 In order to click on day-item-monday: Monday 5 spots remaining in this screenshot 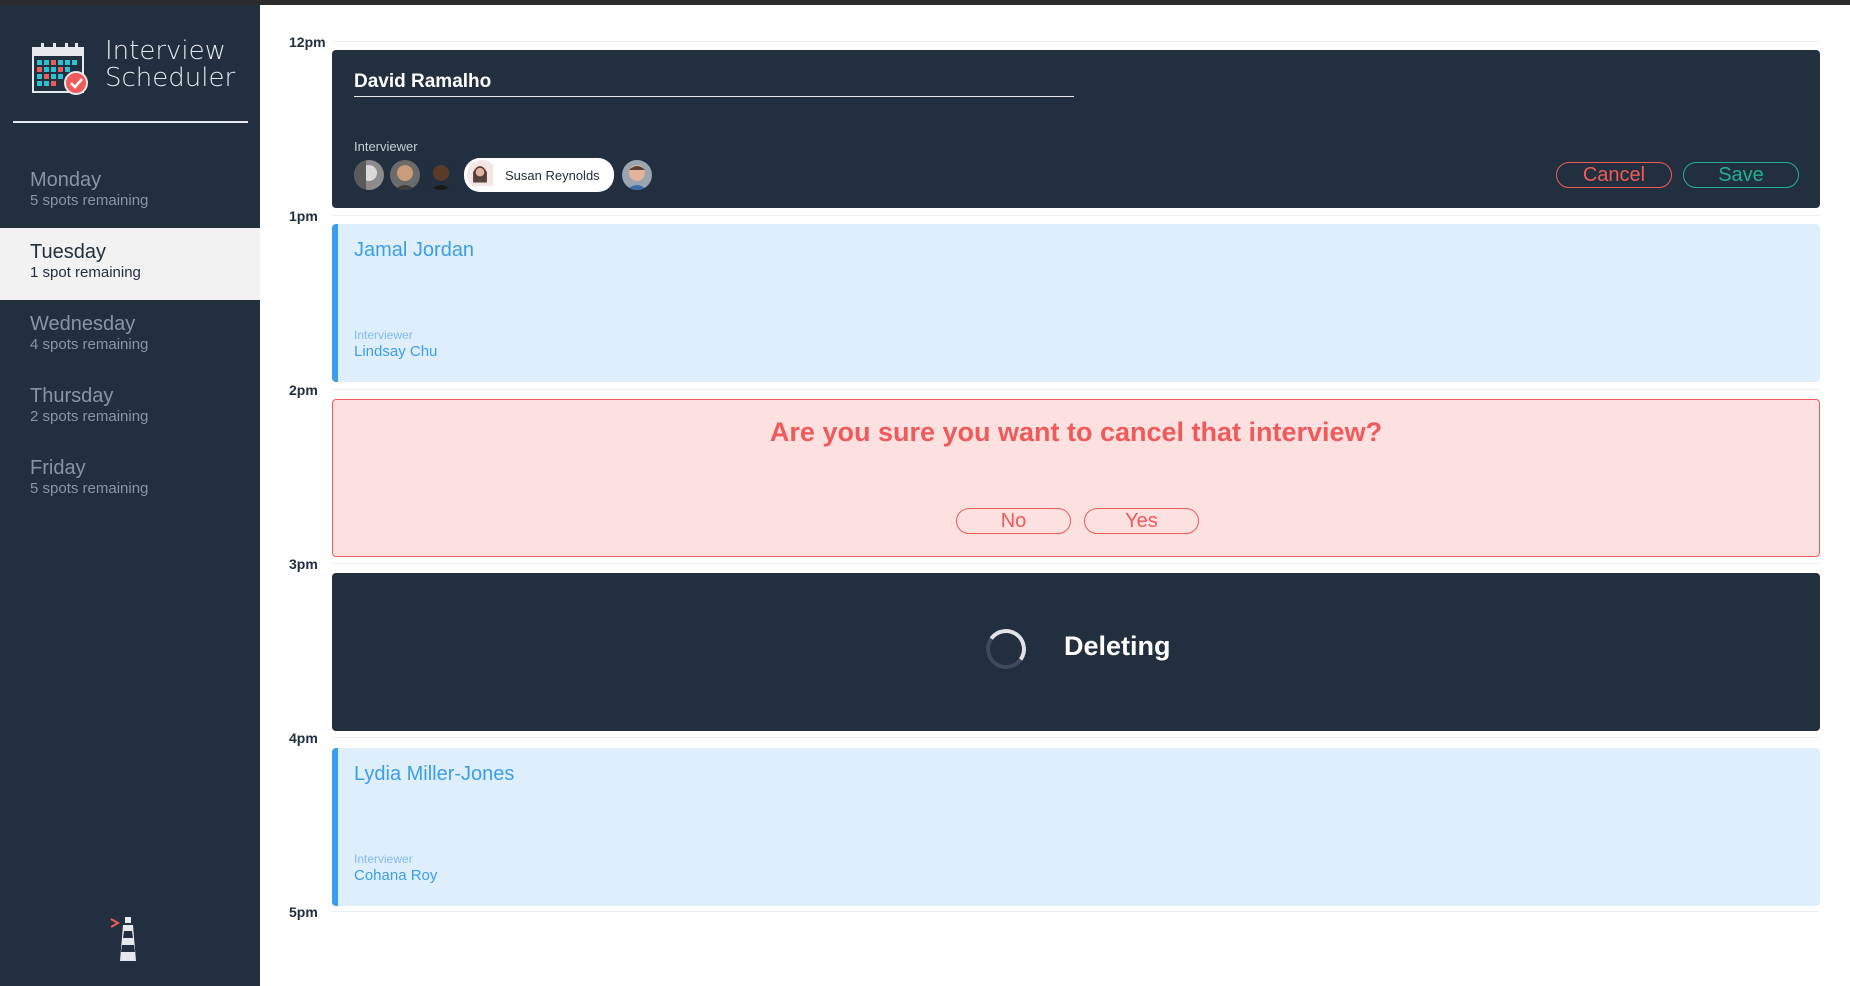, I will do `click(130, 192)`.